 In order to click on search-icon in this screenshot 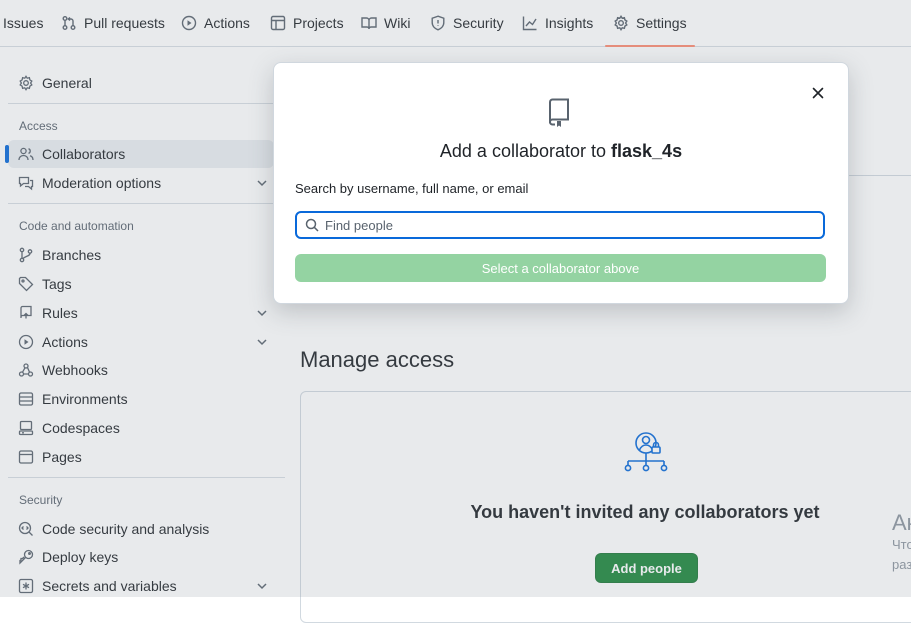, I will do `click(312, 225)`.